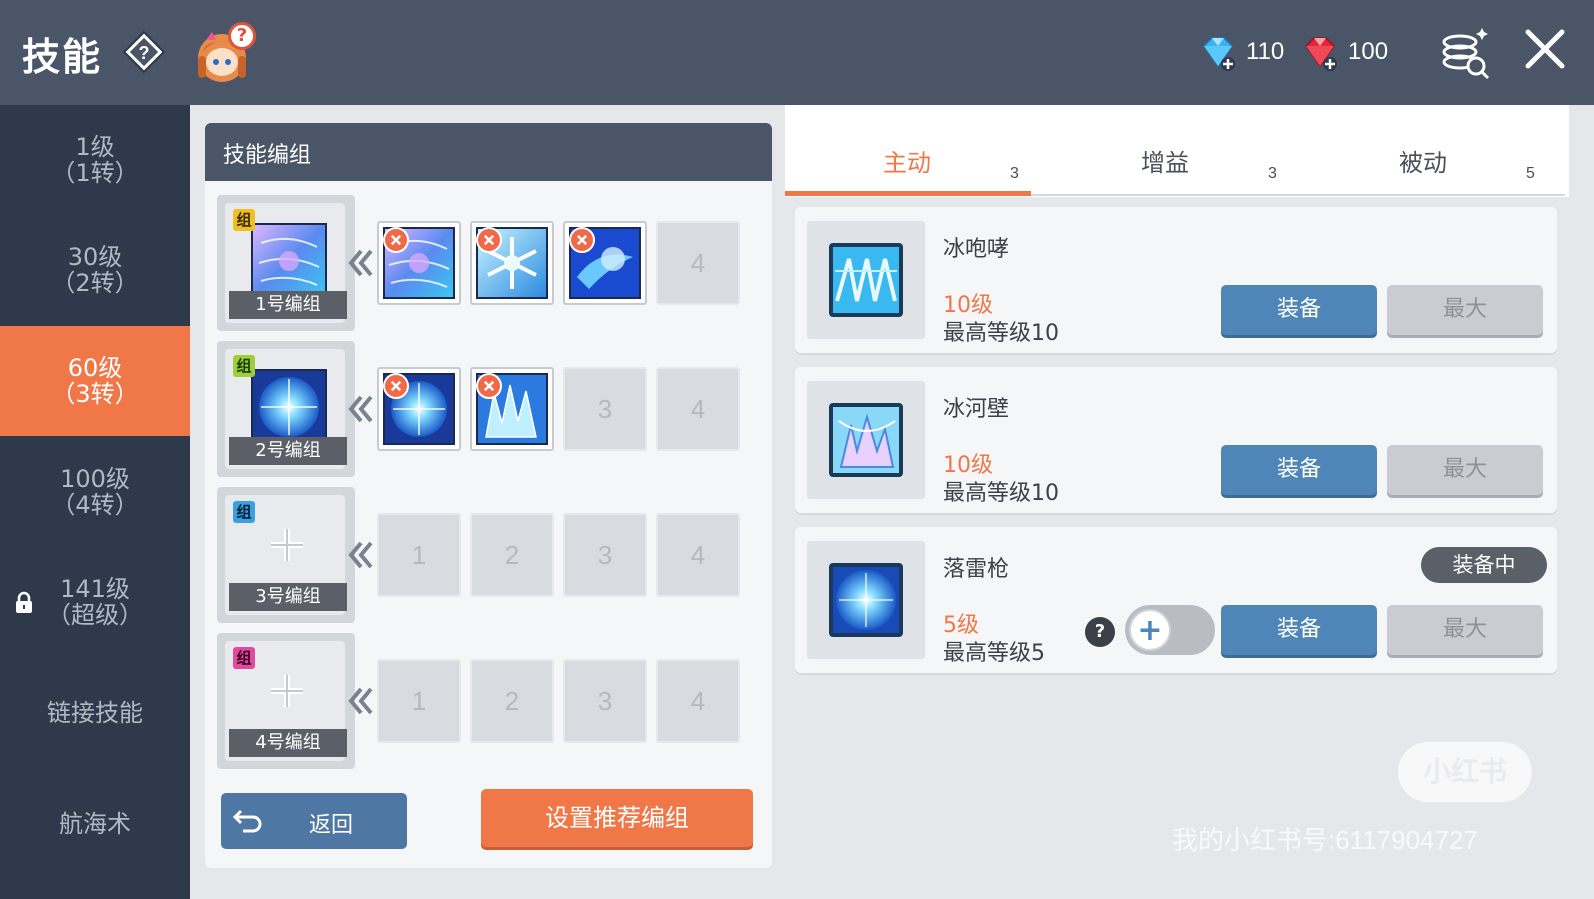  What do you see at coordinates (1321, 54) in the screenshot?
I see `red-gem-icon` at bounding box center [1321, 54].